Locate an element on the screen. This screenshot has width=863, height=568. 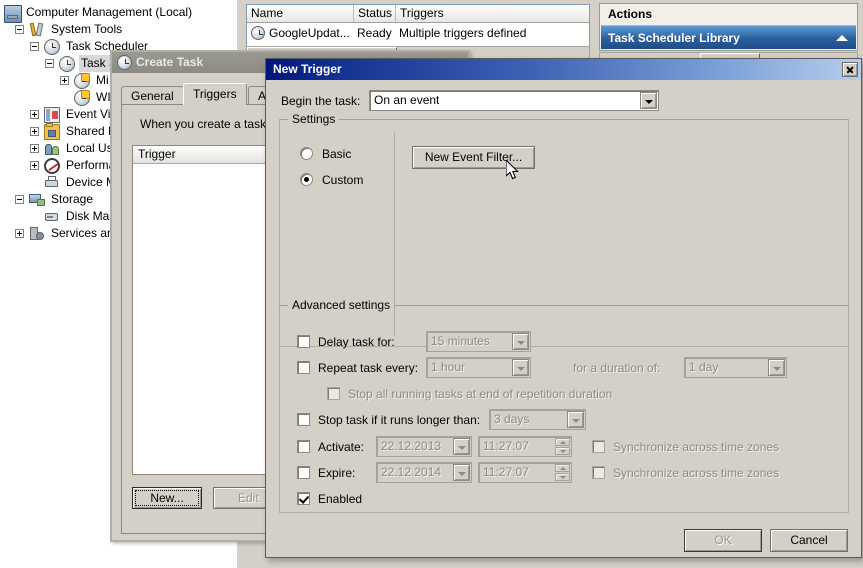
activate-label: Activate: is located at coordinates (341, 447).